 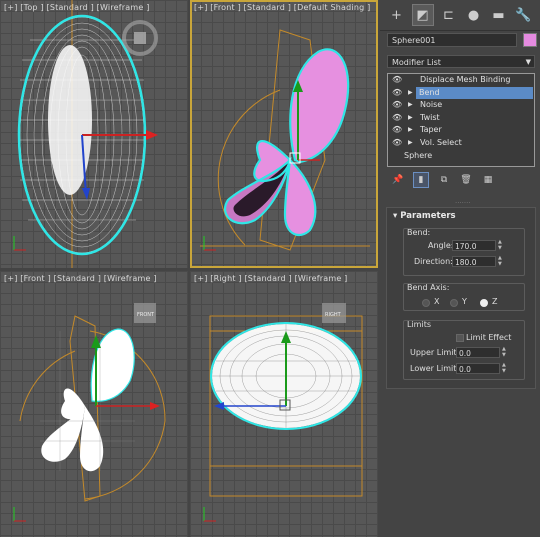 I want to click on viewport-top-canvas, so click(x=85, y=134).